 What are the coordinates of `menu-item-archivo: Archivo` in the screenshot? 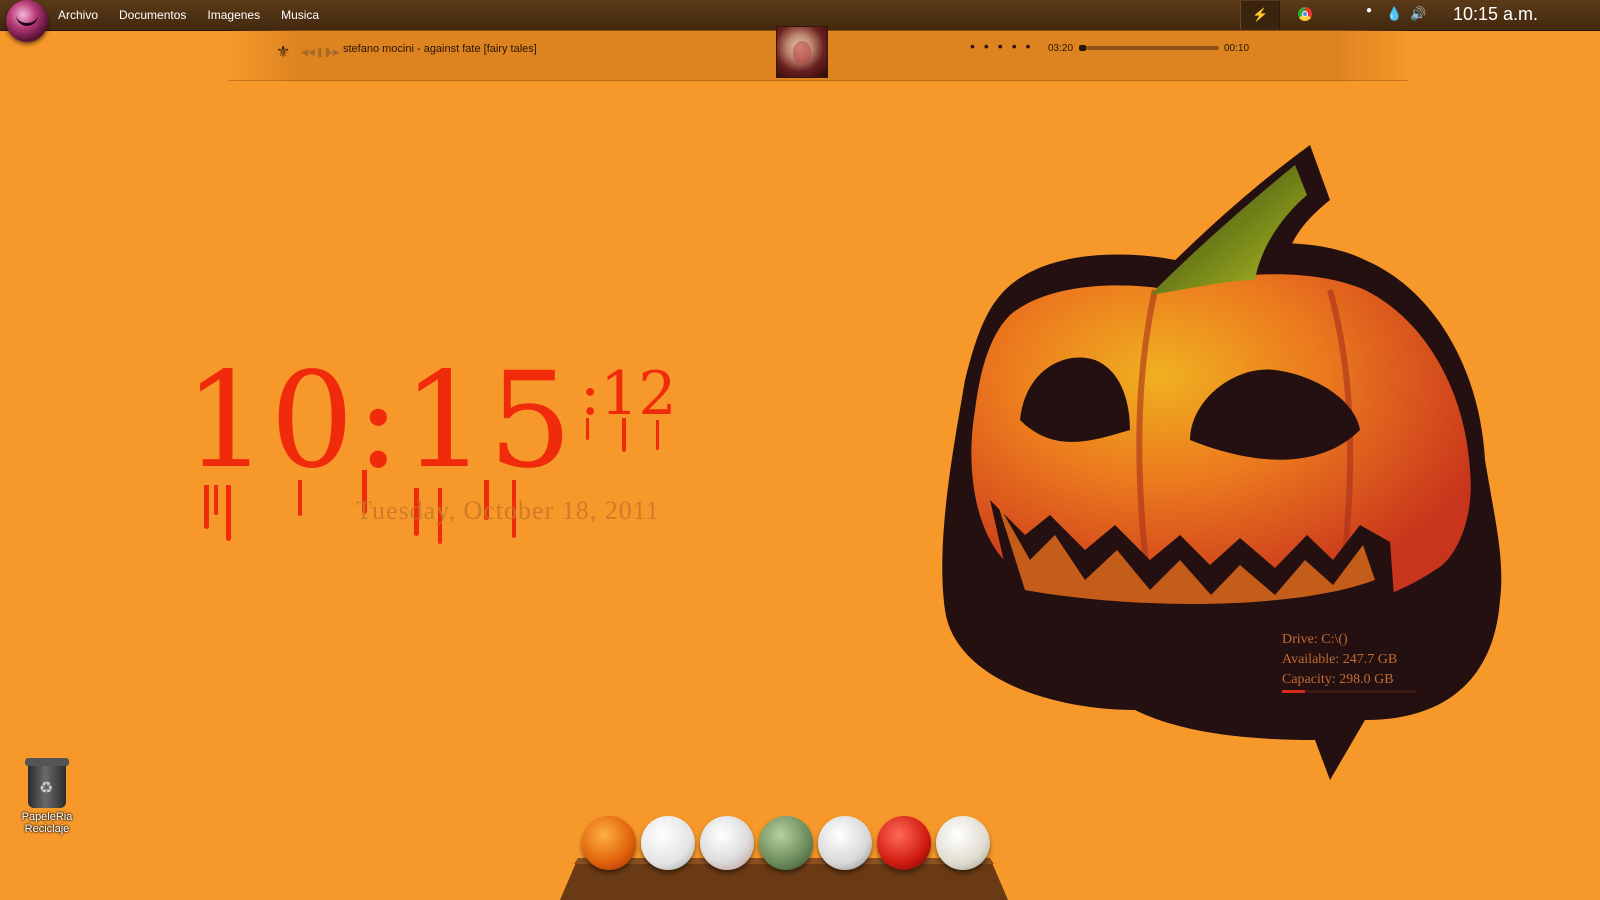 It's located at (83, 15).